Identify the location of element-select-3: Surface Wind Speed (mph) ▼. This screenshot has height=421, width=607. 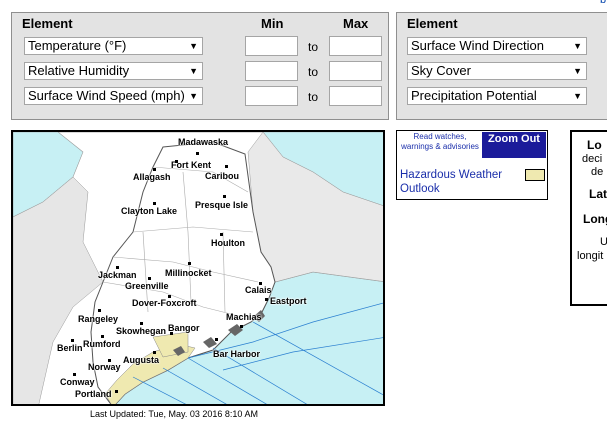
(113, 96).